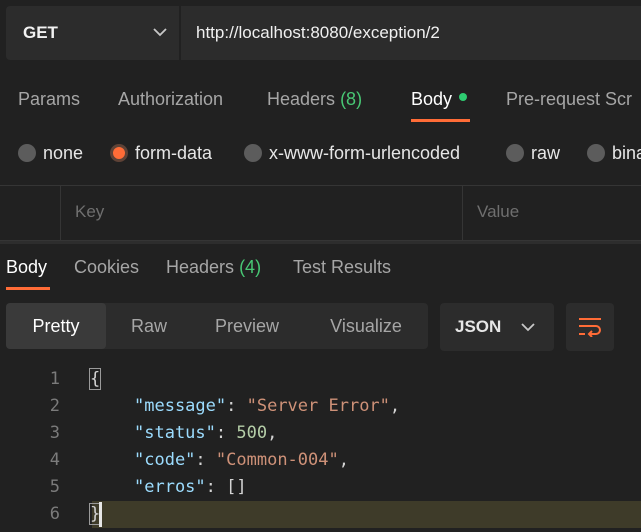  I want to click on tab-headers: Headers (8), so click(314, 99).